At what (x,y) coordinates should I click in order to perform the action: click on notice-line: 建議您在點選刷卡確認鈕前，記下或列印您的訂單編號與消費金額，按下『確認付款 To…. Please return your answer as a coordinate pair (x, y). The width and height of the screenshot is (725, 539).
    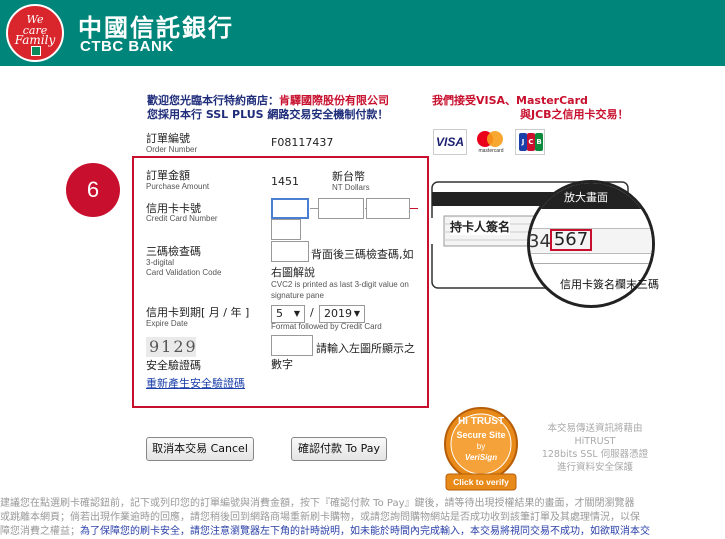
    Looking at the image, I should click on (317, 503).